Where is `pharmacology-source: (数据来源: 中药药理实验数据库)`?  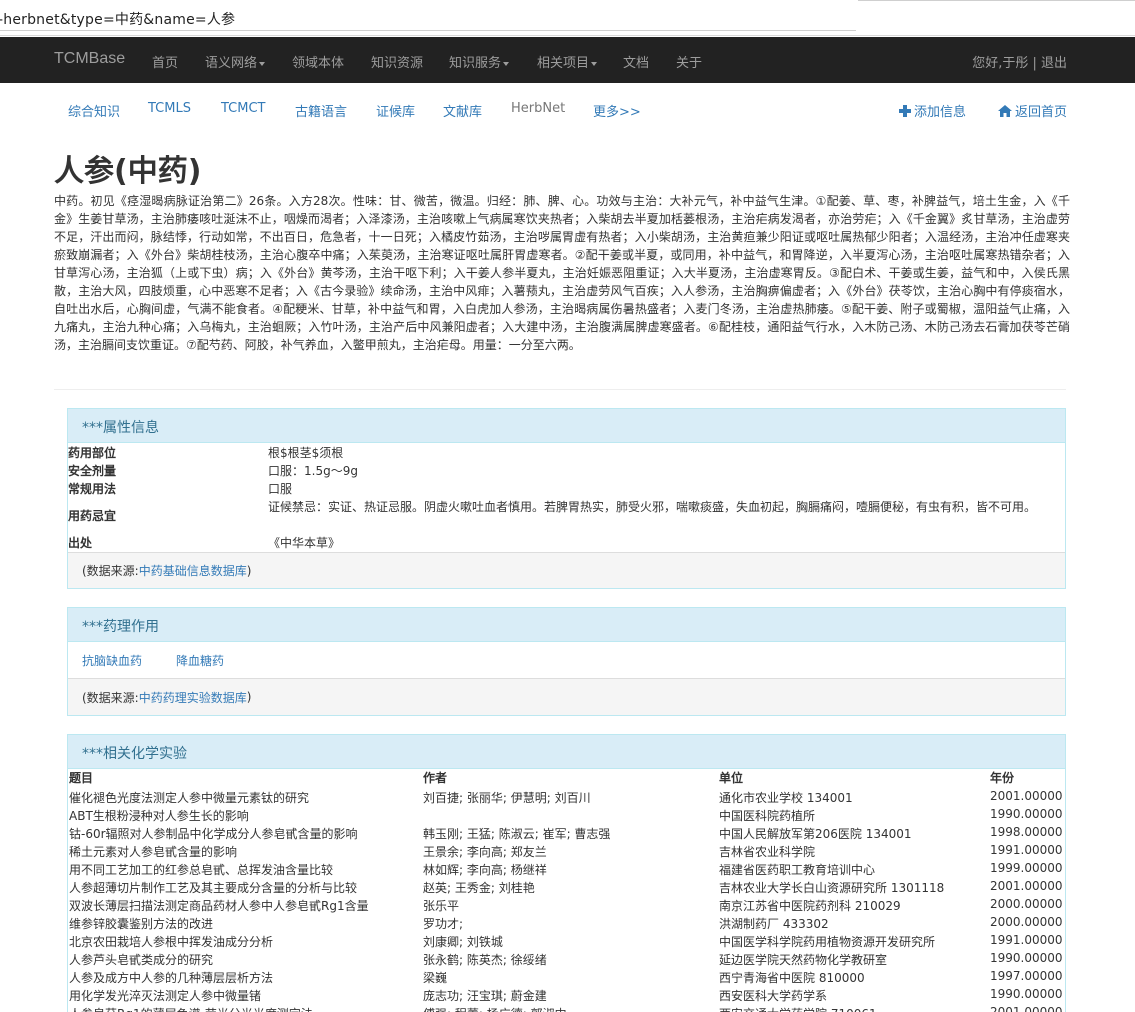 pharmacology-source: (数据来源: 中药药理实验数据库) is located at coordinates (566, 696).